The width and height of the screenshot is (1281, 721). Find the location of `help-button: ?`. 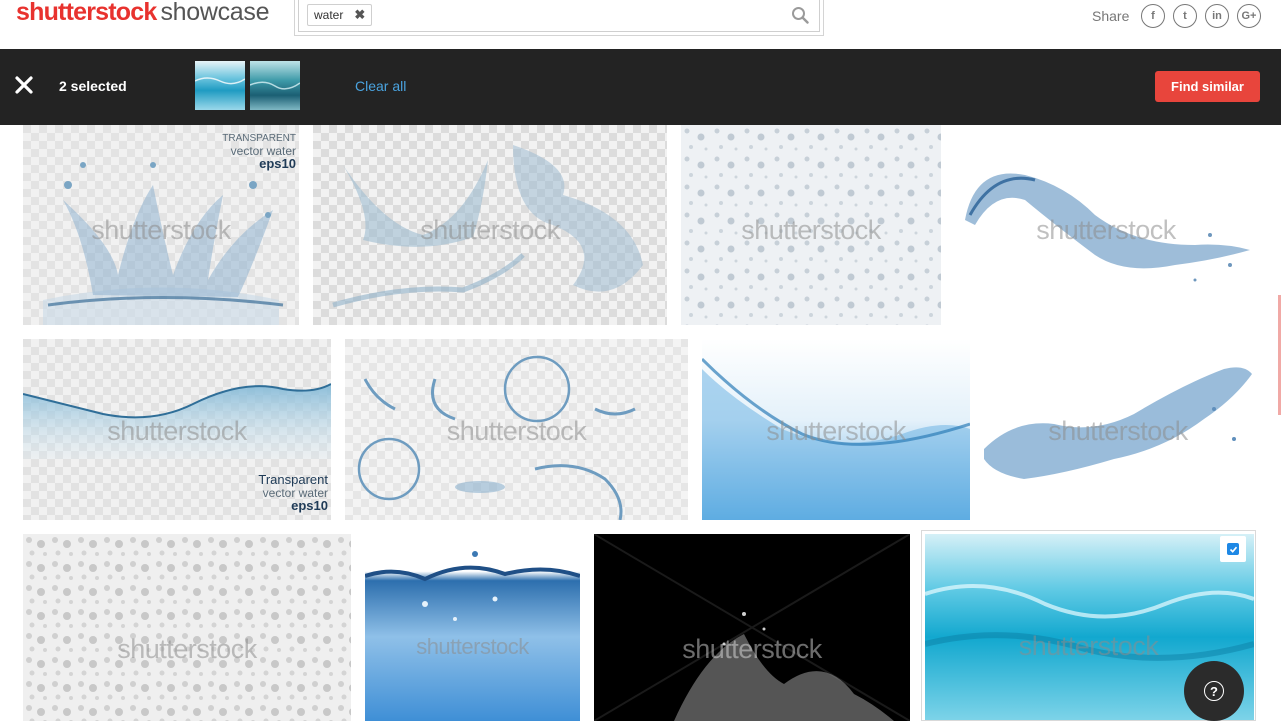

help-button: ? is located at coordinates (1214, 691).